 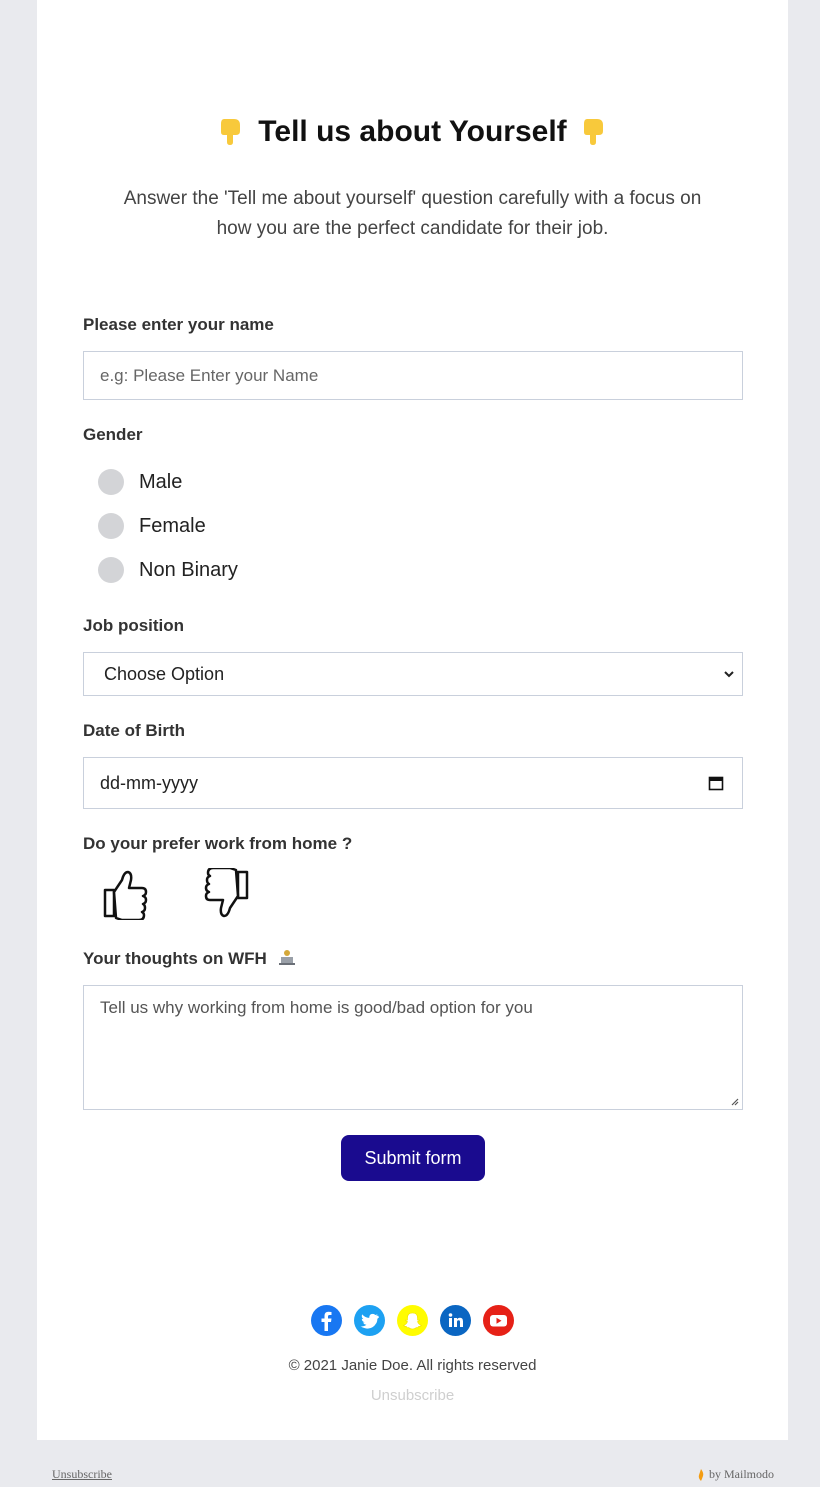 I want to click on radio-label: Female, so click(x=172, y=525).